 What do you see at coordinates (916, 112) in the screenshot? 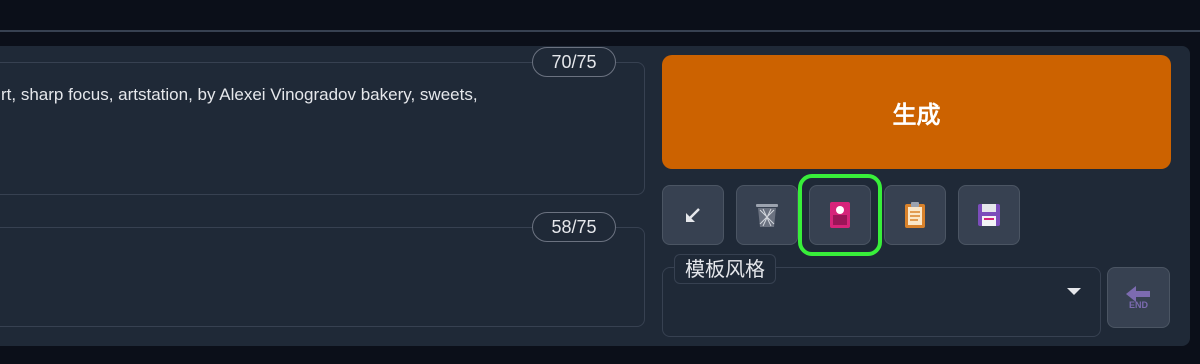
I see `generate-button: 生成` at bounding box center [916, 112].